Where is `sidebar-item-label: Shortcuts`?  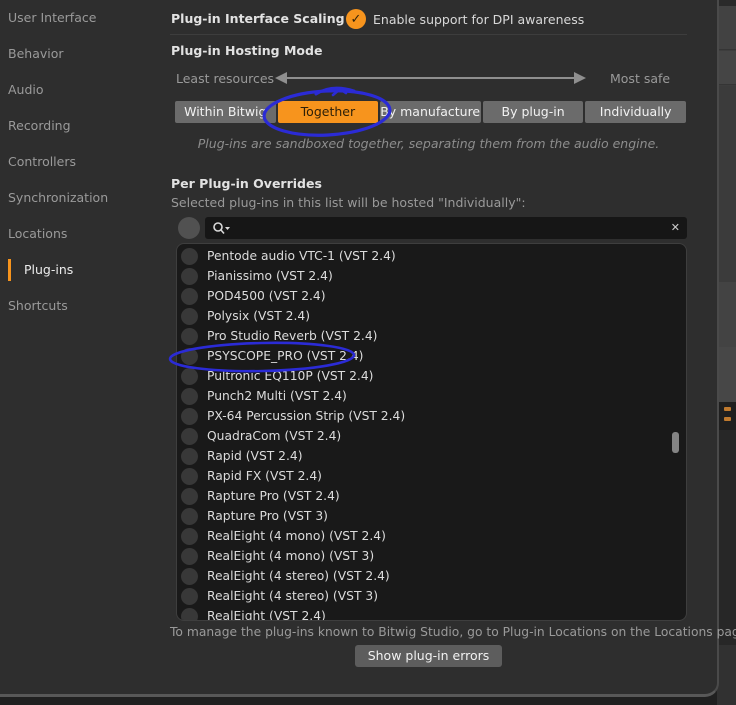 sidebar-item-label: Shortcuts is located at coordinates (38, 305).